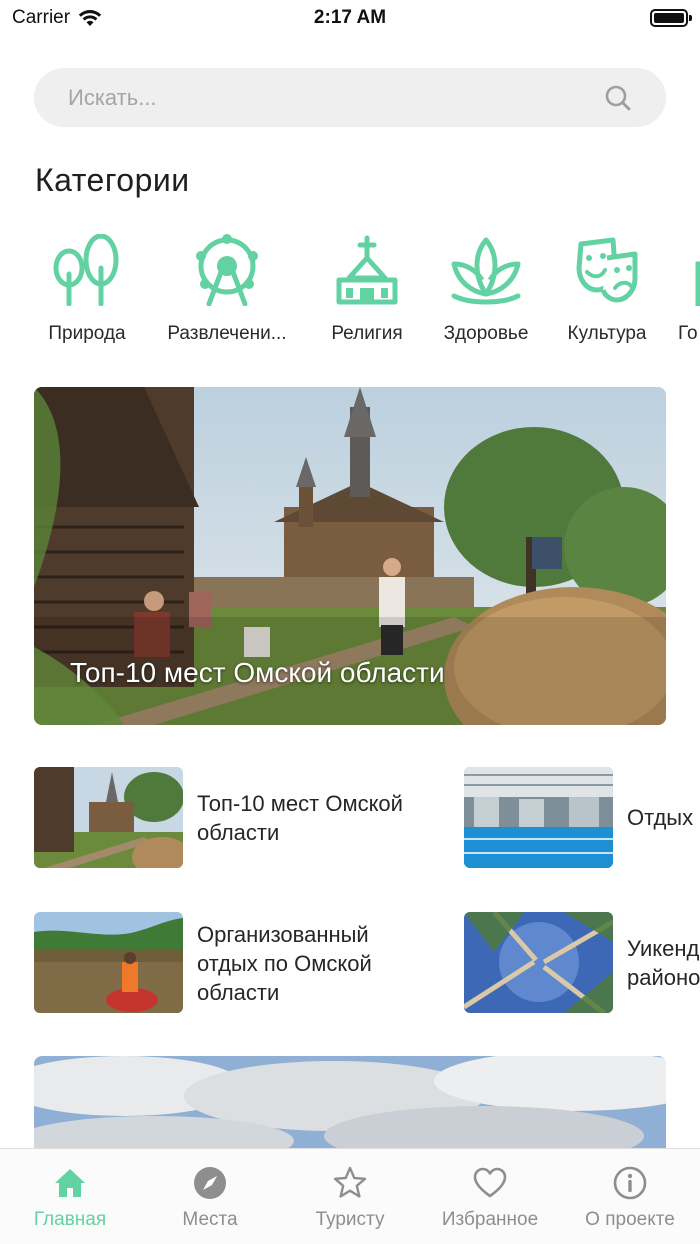 Image resolution: width=700 pixels, height=1244 pixels. I want to click on category-culture: Культура, so click(607, 290).